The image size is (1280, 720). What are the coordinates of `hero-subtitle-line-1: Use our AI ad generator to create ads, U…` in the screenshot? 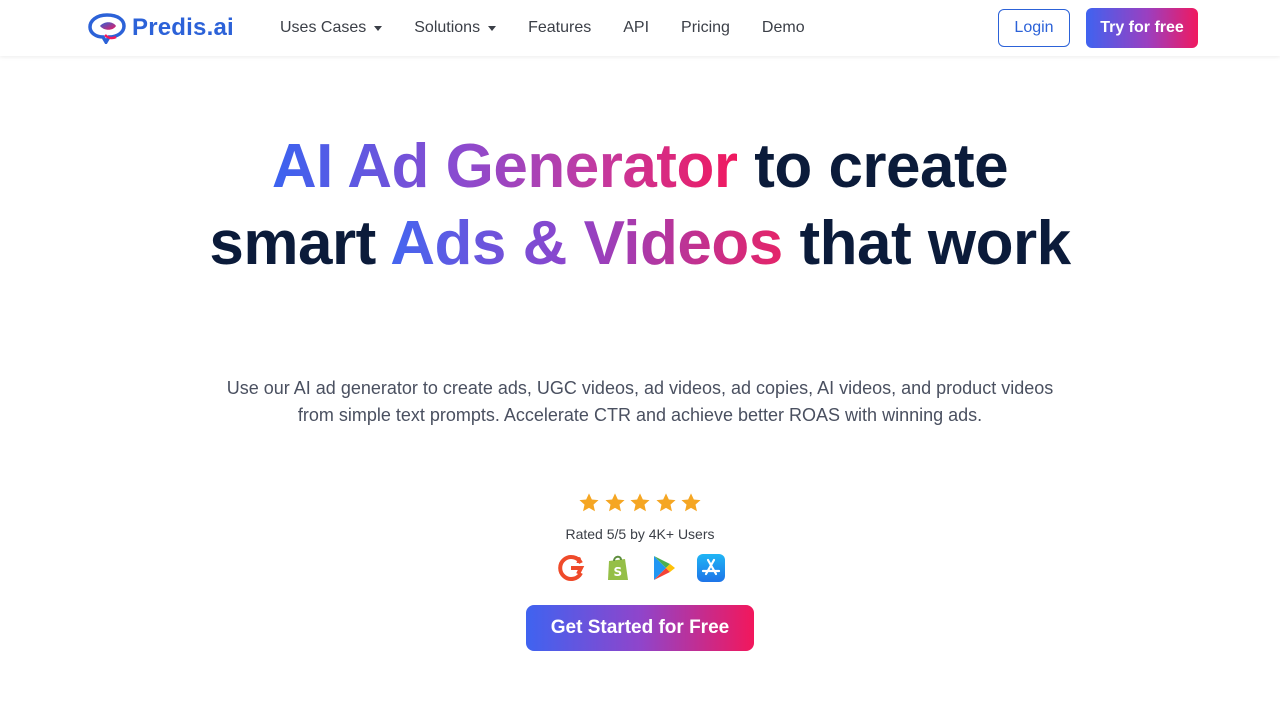 It's located at (640, 388).